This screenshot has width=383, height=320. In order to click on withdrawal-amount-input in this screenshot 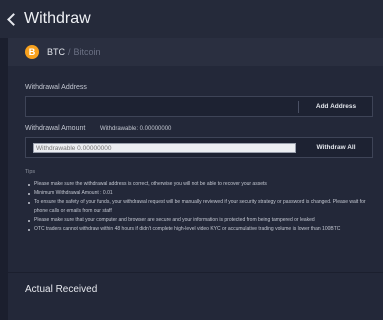, I will do `click(164, 148)`.